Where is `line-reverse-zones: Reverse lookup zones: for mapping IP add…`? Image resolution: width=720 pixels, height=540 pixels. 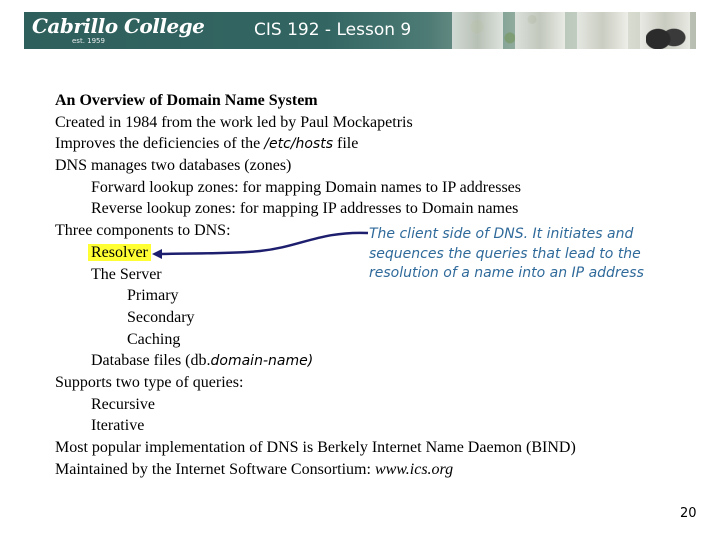 line-reverse-zones: Reverse lookup zones: for mapping IP add… is located at coordinates (305, 209).